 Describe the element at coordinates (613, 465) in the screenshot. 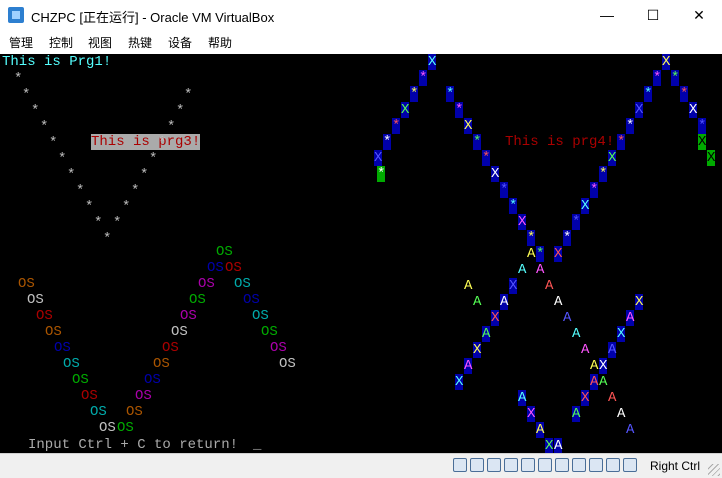

I see `mouse-integration-icon` at that location.